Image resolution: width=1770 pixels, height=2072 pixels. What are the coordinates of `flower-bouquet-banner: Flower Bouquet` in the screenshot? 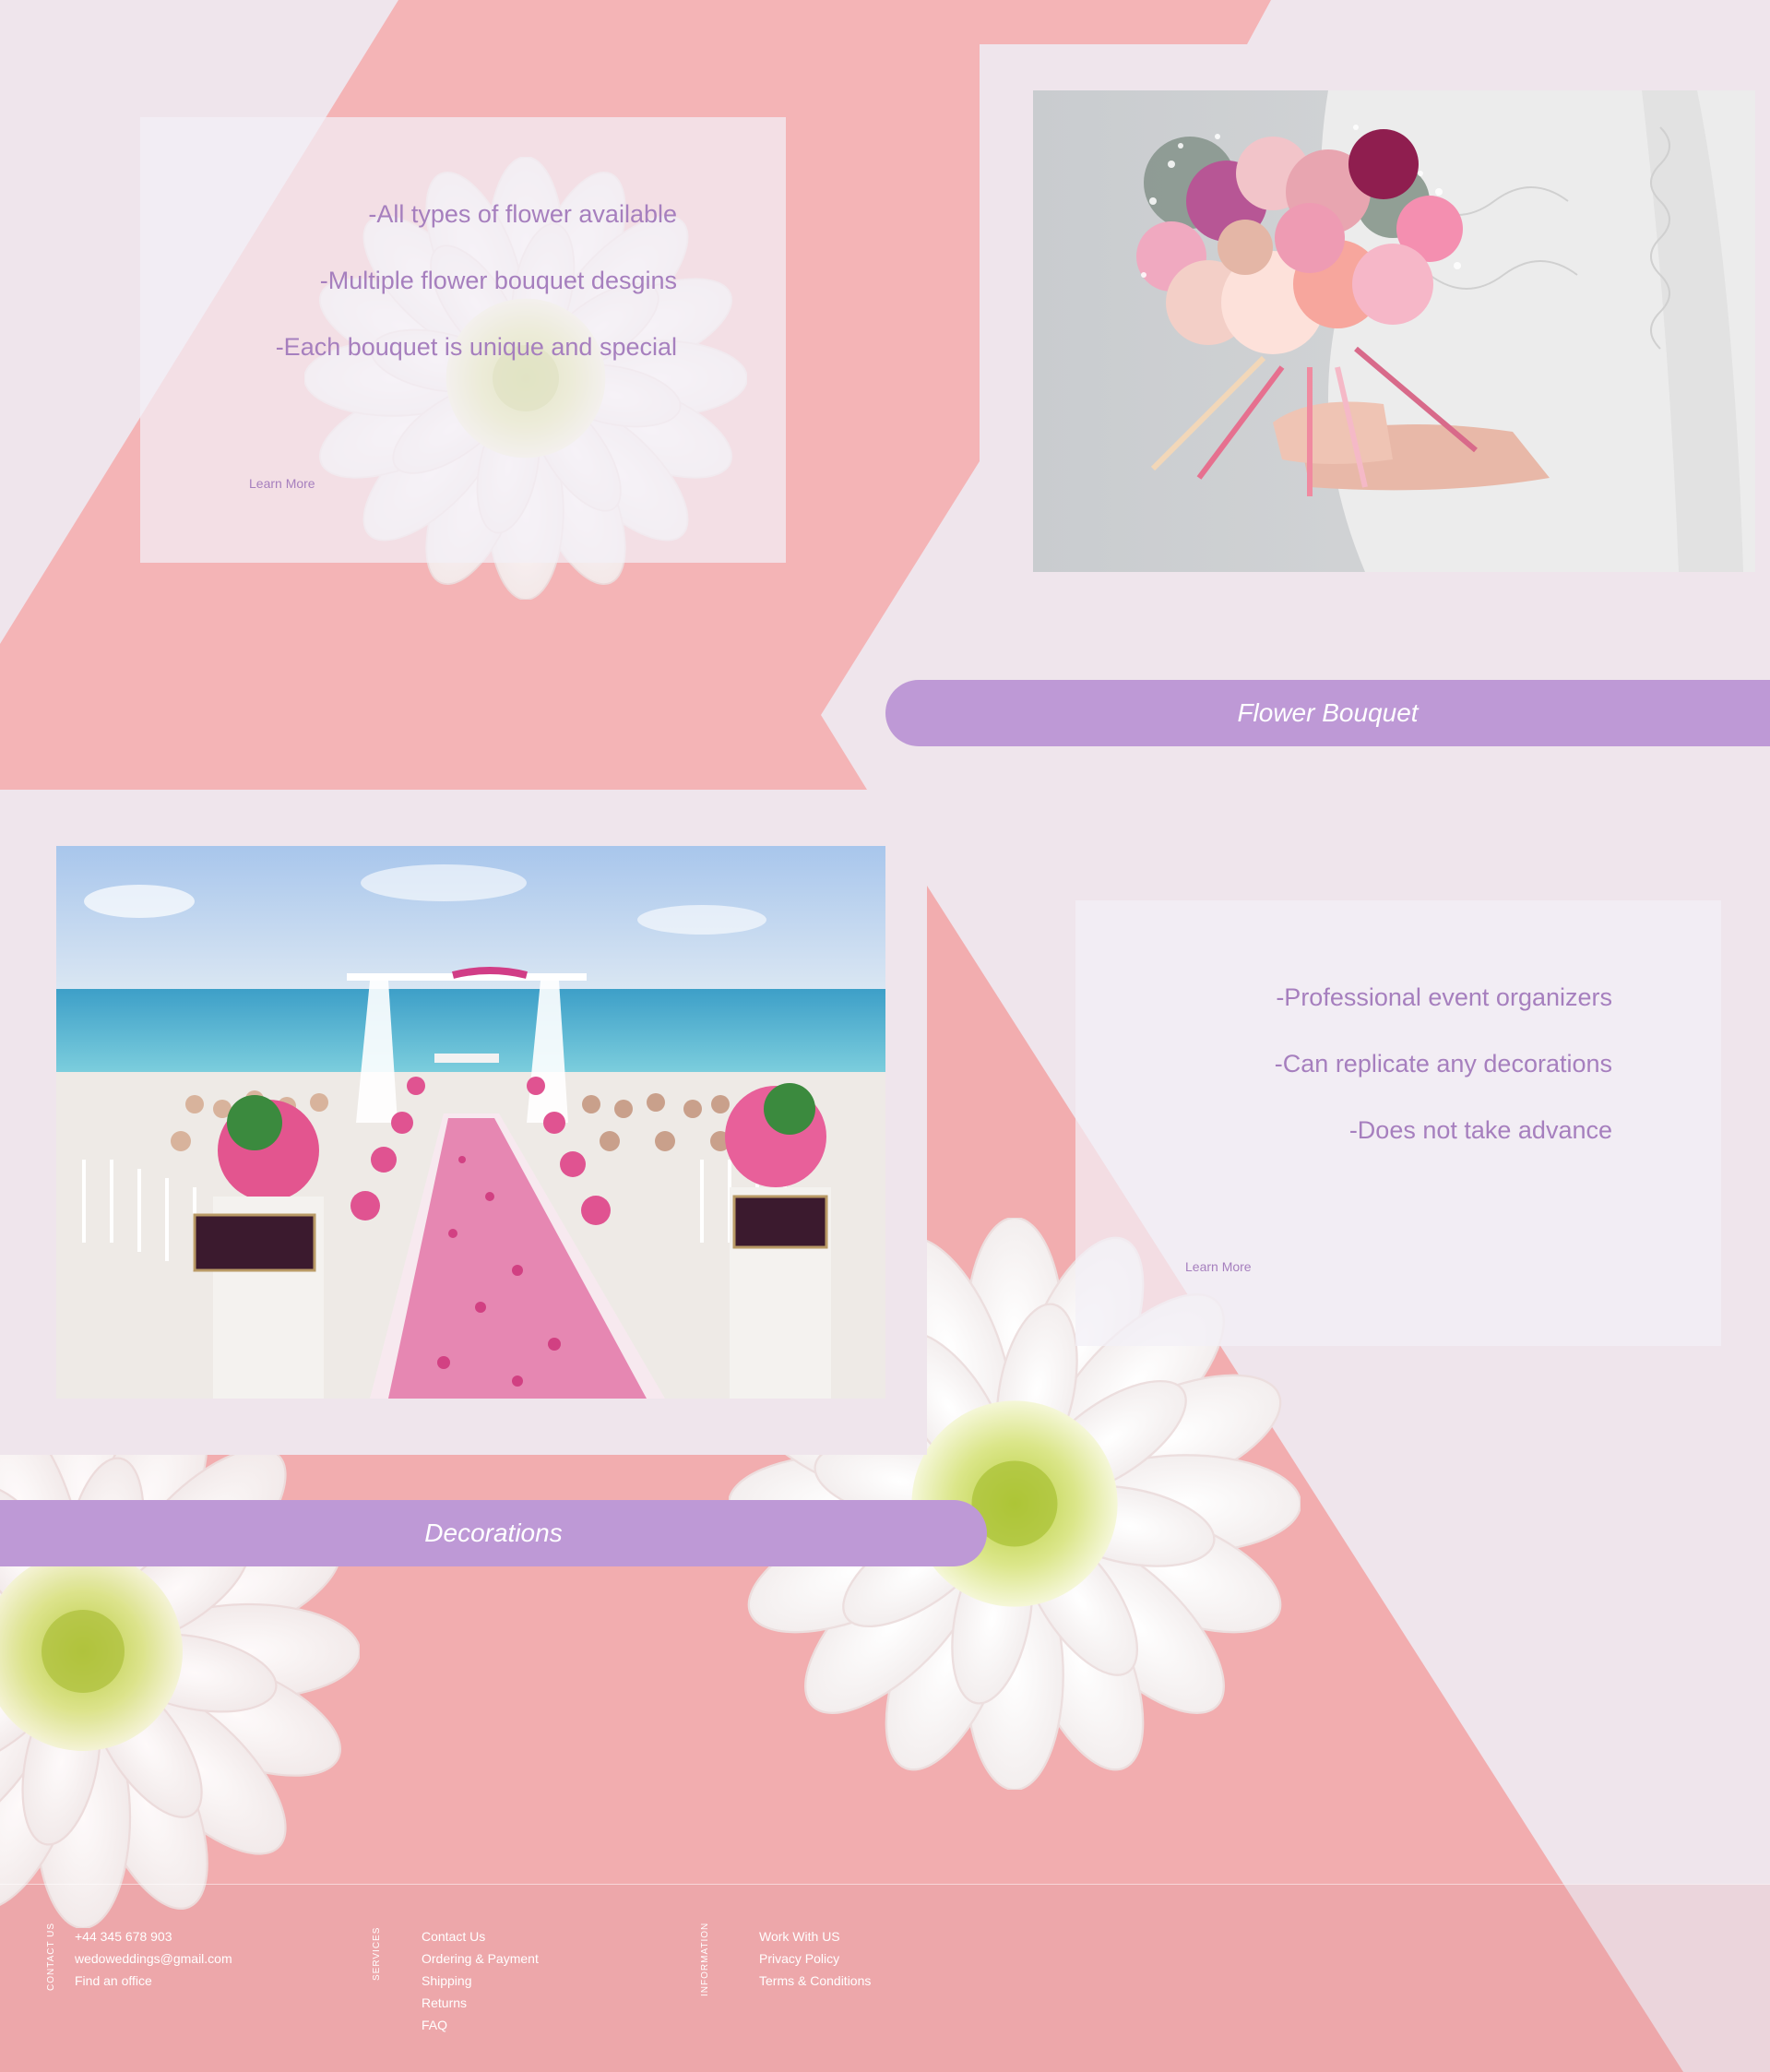 It's located at (1327, 713).